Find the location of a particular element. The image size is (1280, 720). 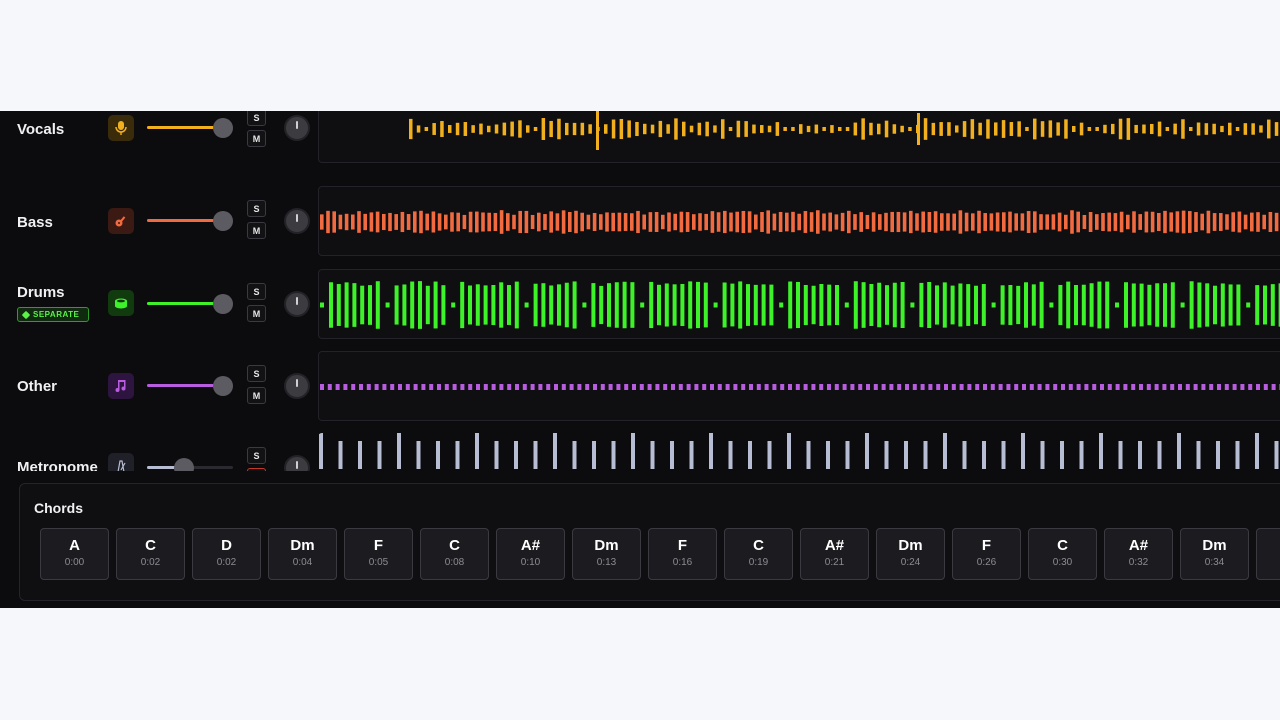

chord-chip: C 0:02 is located at coordinates (150, 554).